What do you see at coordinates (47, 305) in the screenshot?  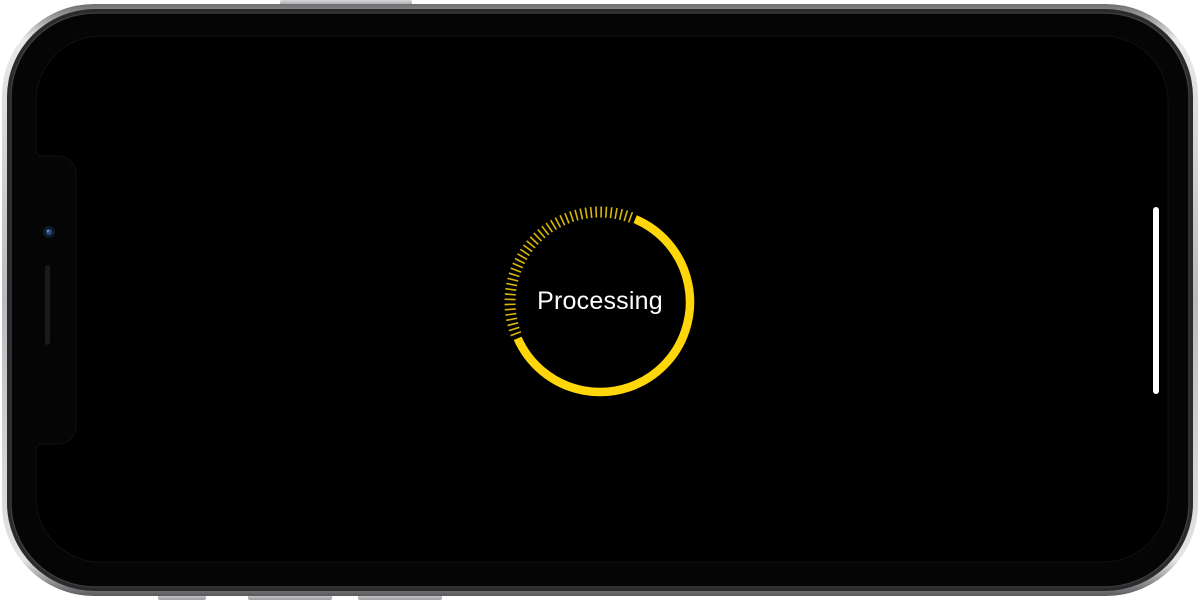 I see `earpiece-speaker-icon` at bounding box center [47, 305].